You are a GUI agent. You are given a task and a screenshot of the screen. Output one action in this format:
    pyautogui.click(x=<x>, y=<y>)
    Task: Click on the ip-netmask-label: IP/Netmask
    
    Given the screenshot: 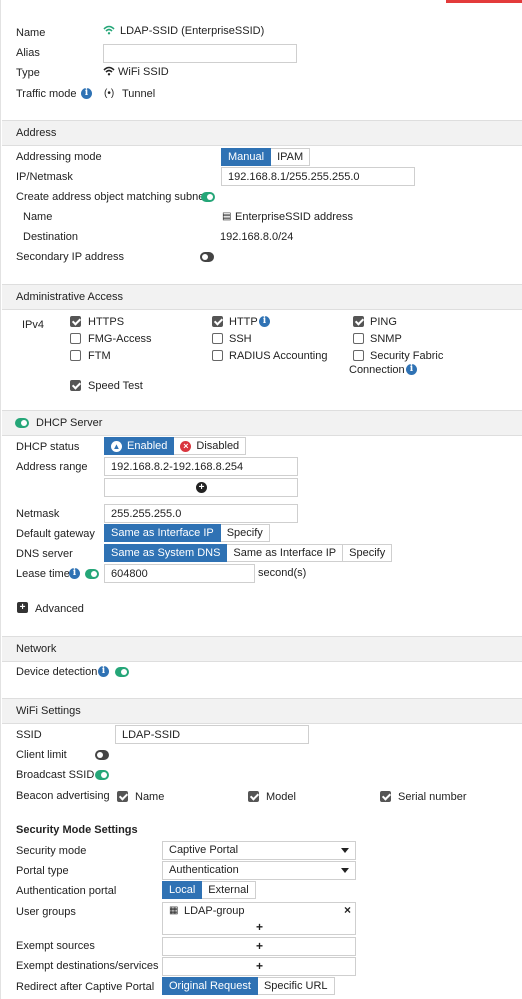 What is the action you would take?
    pyautogui.click(x=44, y=177)
    